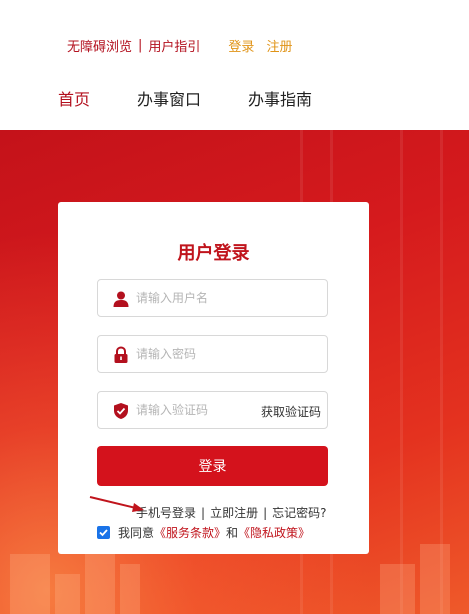 Image resolution: width=469 pixels, height=614 pixels. What do you see at coordinates (74, 98) in the screenshot?
I see `nav-item-home: 首页` at bounding box center [74, 98].